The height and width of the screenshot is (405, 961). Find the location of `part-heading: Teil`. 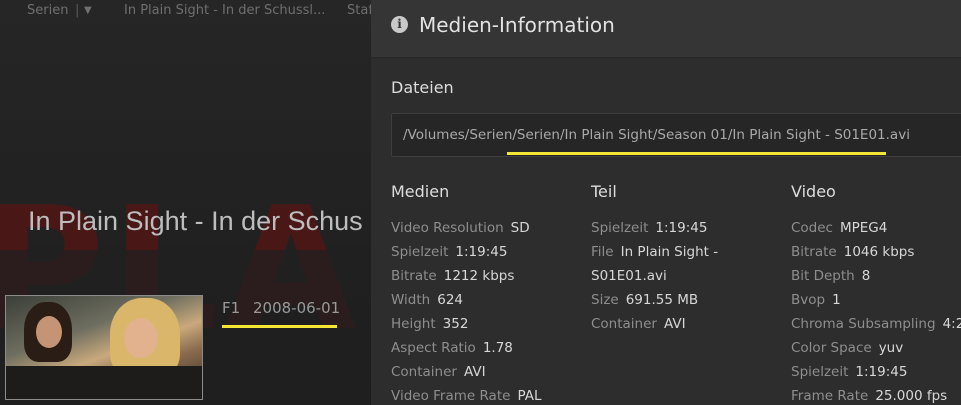

part-heading: Teil is located at coordinates (604, 191).